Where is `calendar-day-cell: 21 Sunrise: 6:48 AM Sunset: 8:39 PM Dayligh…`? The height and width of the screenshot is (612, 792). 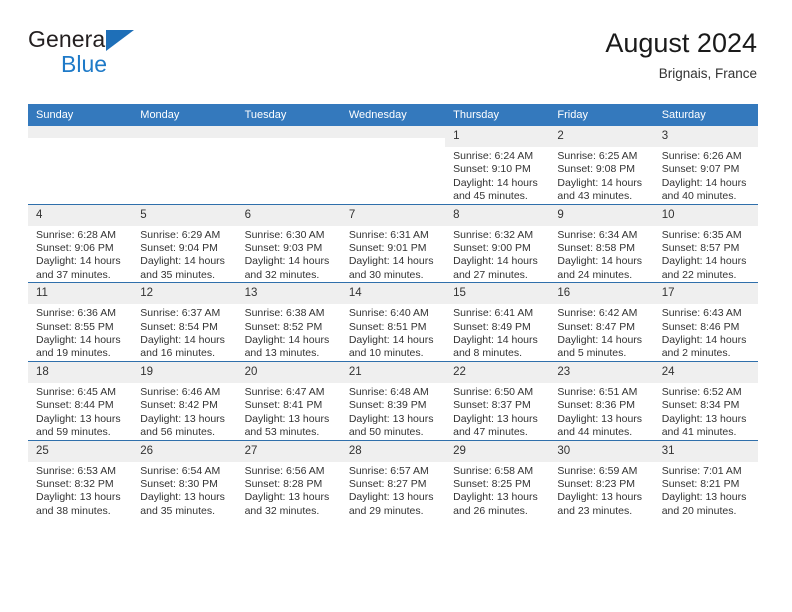 calendar-day-cell: 21 Sunrise: 6:48 AM Sunset: 8:39 PM Dayligh… is located at coordinates (393, 400).